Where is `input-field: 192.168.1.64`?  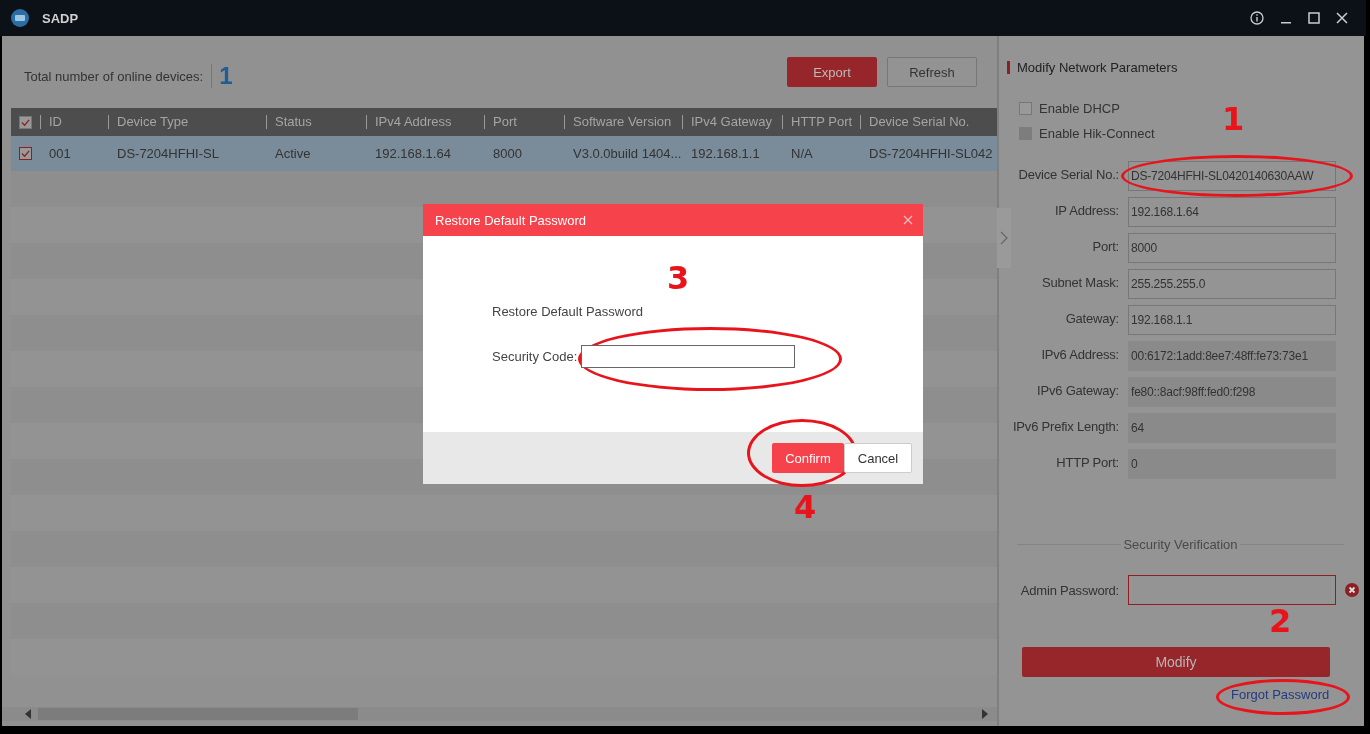
input-field: 192.168.1.64 is located at coordinates (1232, 212).